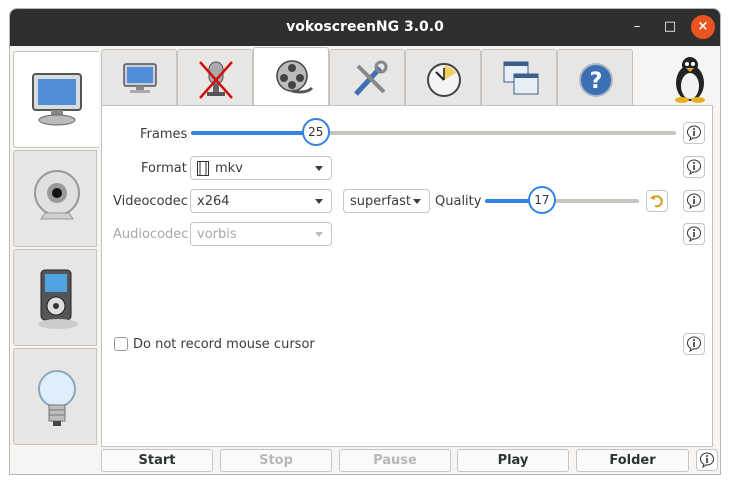 The height and width of the screenshot is (483, 730). Describe the element at coordinates (395, 460) in the screenshot. I see `pause-button: Pause` at that location.